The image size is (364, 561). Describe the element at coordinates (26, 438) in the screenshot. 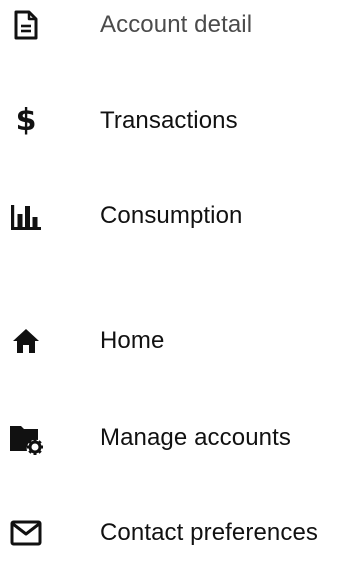

I see `folder-settings-icon` at that location.